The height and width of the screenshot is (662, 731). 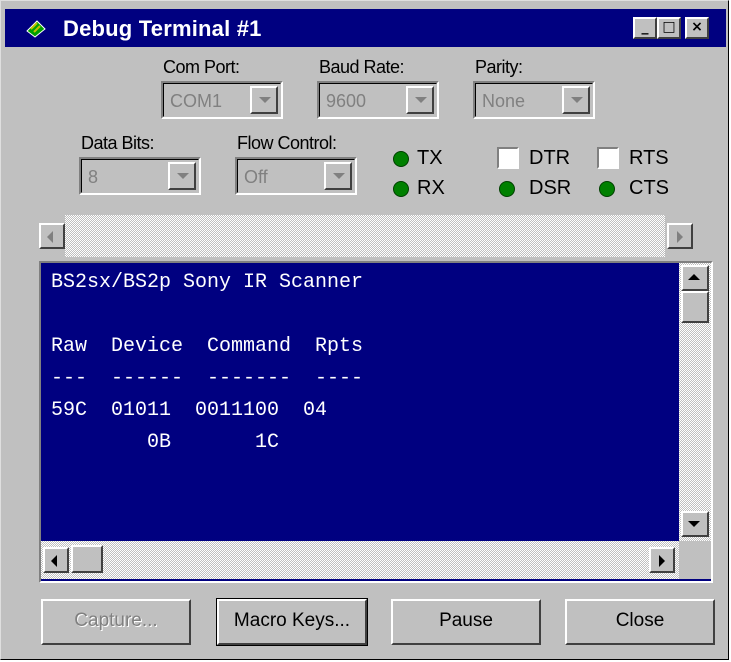 What do you see at coordinates (550, 158) in the screenshot?
I see `dtr-label: DTR` at bounding box center [550, 158].